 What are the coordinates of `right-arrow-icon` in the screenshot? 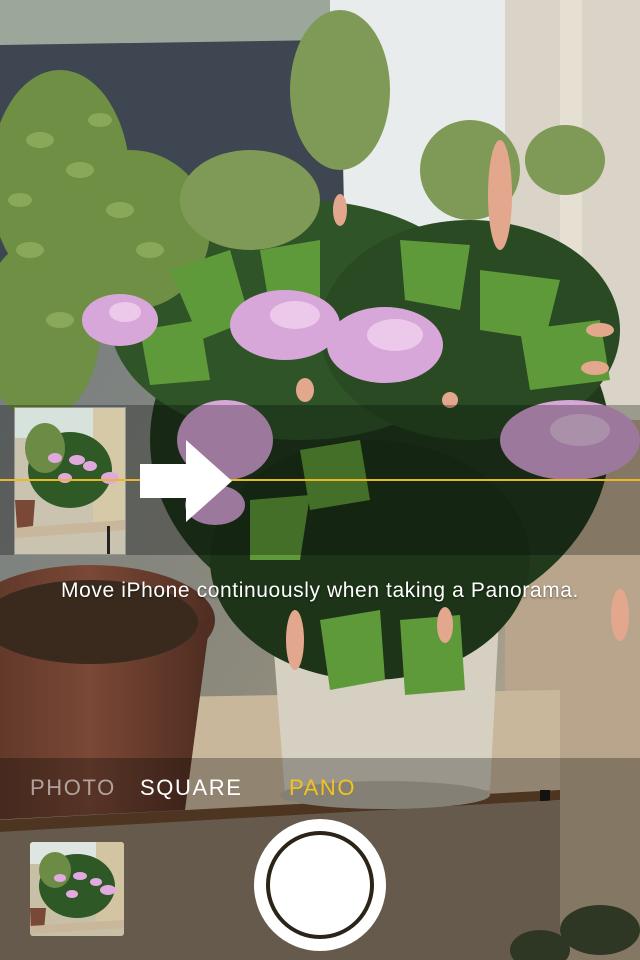 It's located at (186, 483).